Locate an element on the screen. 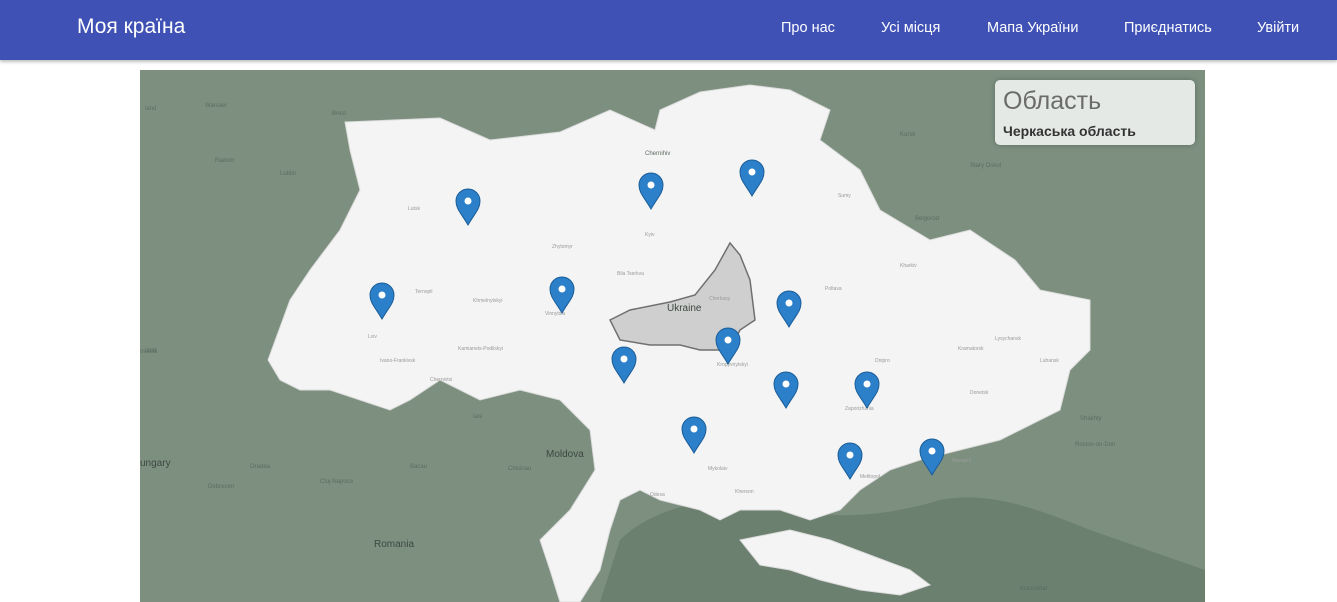  region-info-panel: Область Черкаська область is located at coordinates (1095, 112).